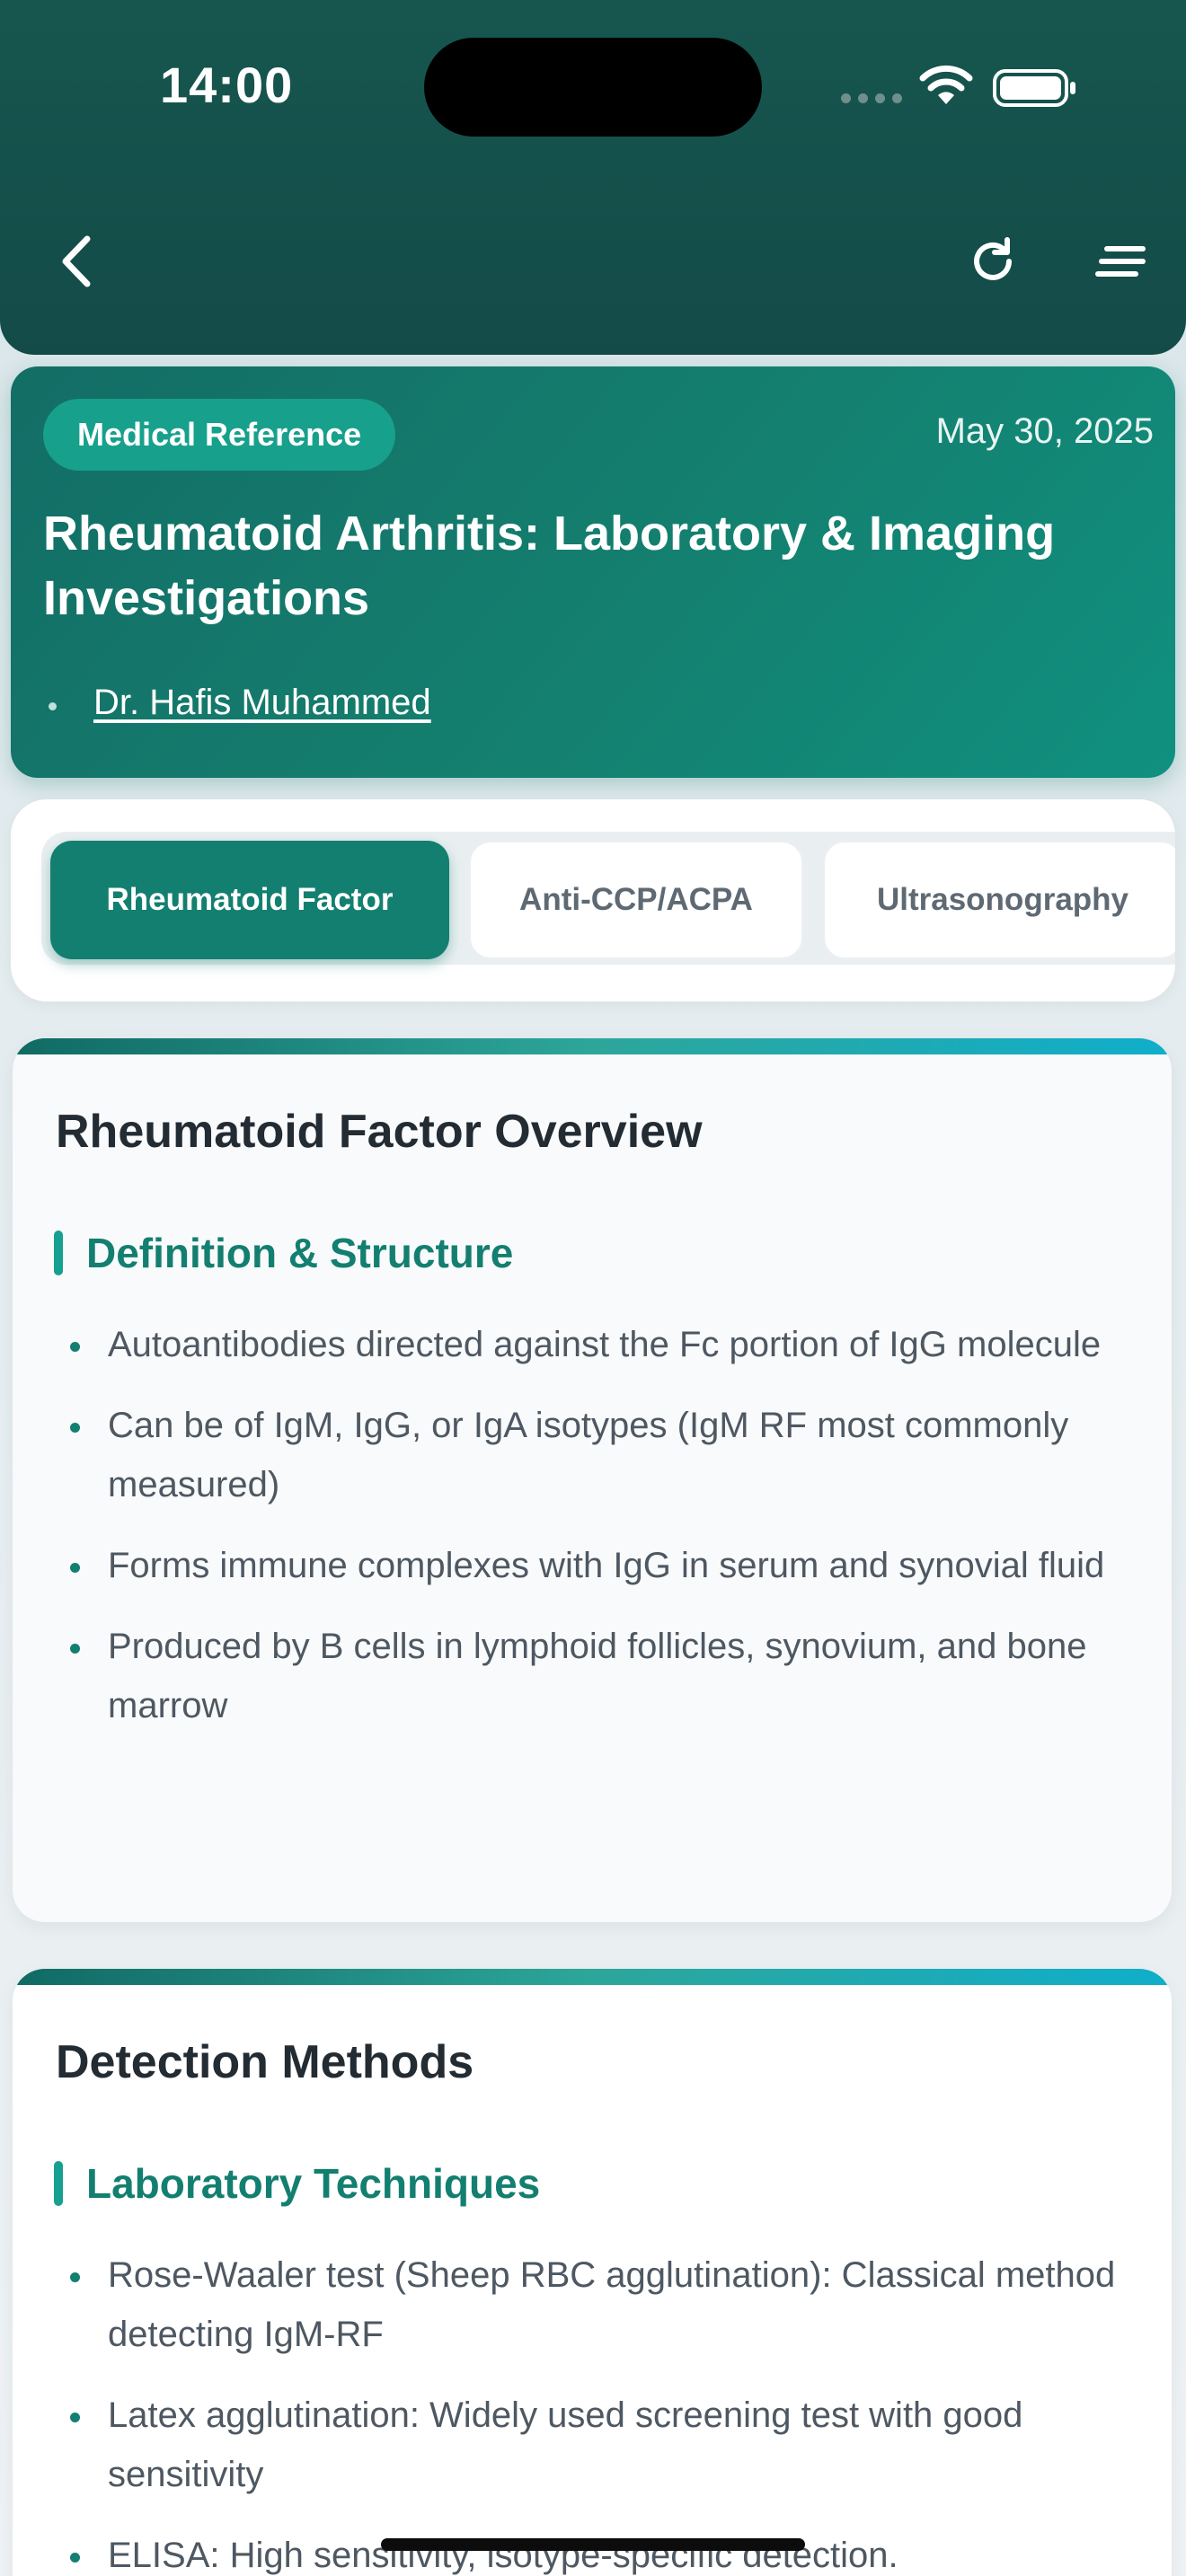 The height and width of the screenshot is (2576, 1186). Describe the element at coordinates (53, 706) in the screenshot. I see `author-bullet` at that location.